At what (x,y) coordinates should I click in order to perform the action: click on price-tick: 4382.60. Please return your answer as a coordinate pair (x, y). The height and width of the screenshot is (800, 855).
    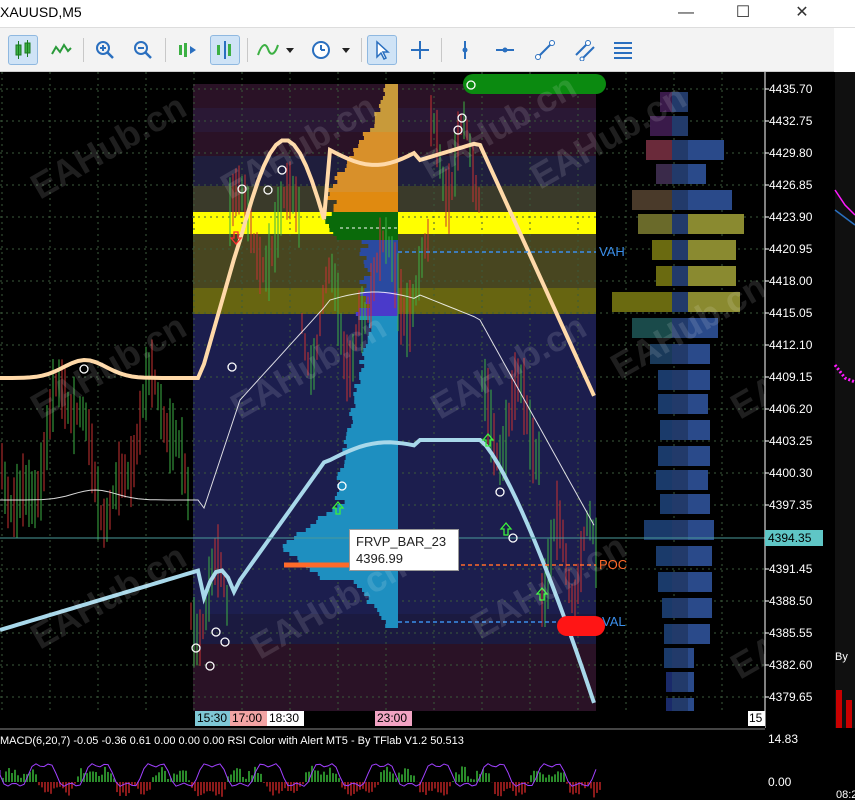
    Looking at the image, I should click on (791, 665).